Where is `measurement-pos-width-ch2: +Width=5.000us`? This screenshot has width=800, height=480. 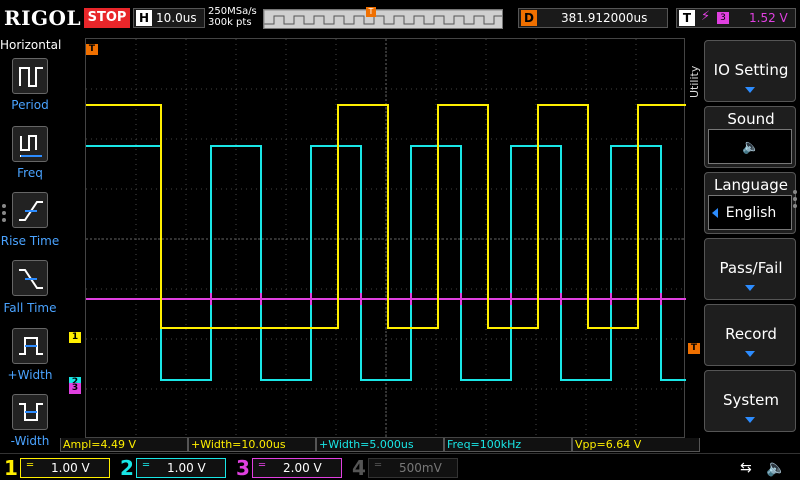 measurement-pos-width-ch2: +Width=5.000us is located at coordinates (380, 445).